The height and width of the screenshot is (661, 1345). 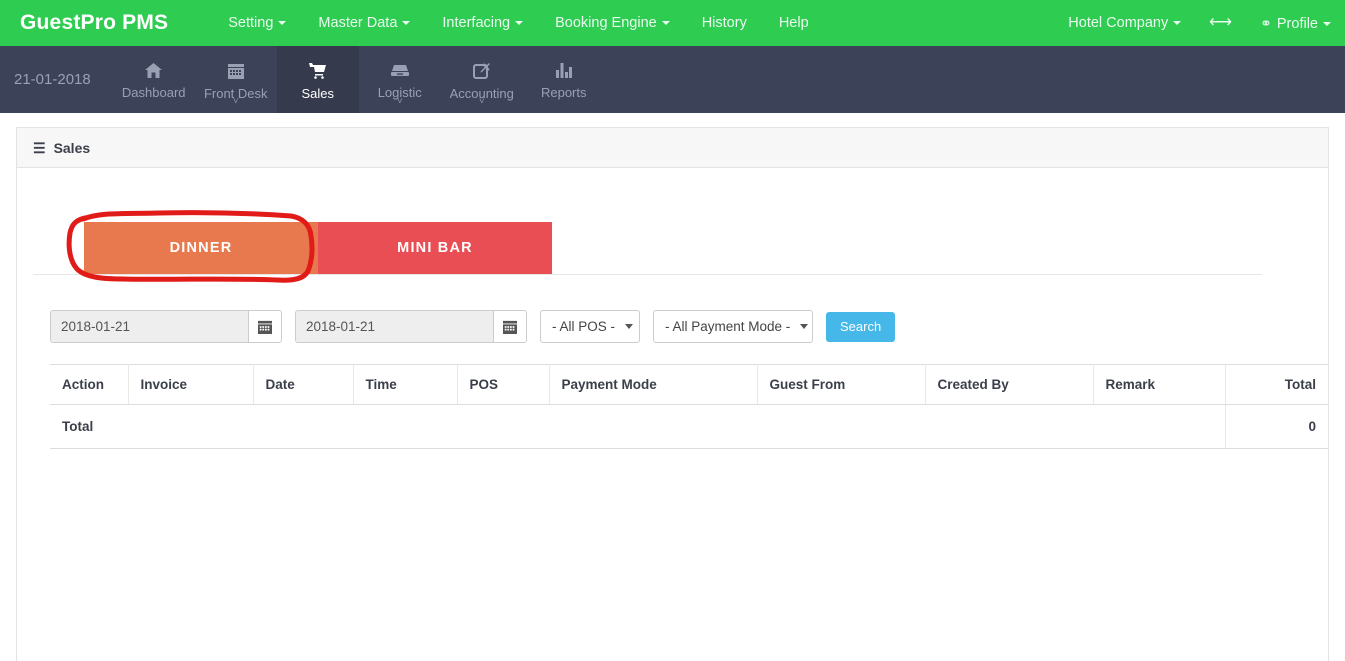 What do you see at coordinates (861, 326) in the screenshot?
I see `search-button: Search` at bounding box center [861, 326].